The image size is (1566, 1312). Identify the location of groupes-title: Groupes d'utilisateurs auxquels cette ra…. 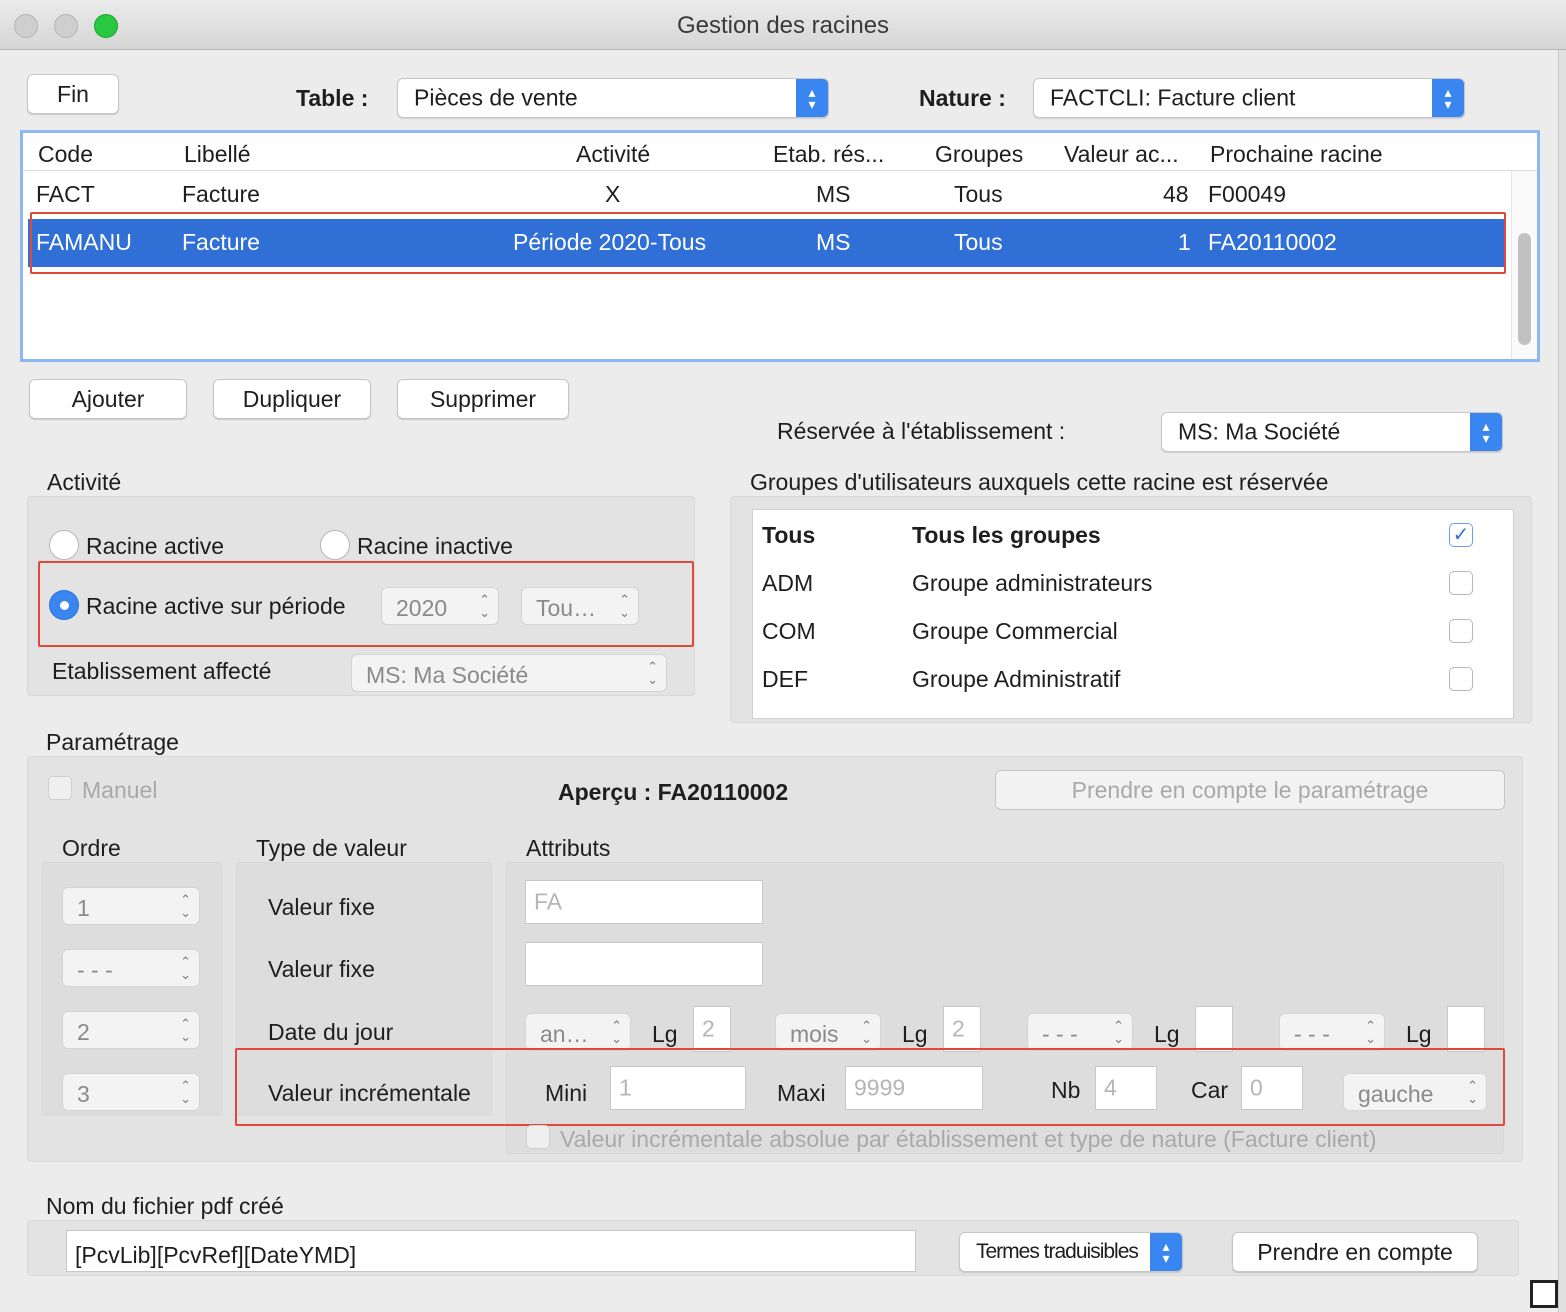
(1039, 482).